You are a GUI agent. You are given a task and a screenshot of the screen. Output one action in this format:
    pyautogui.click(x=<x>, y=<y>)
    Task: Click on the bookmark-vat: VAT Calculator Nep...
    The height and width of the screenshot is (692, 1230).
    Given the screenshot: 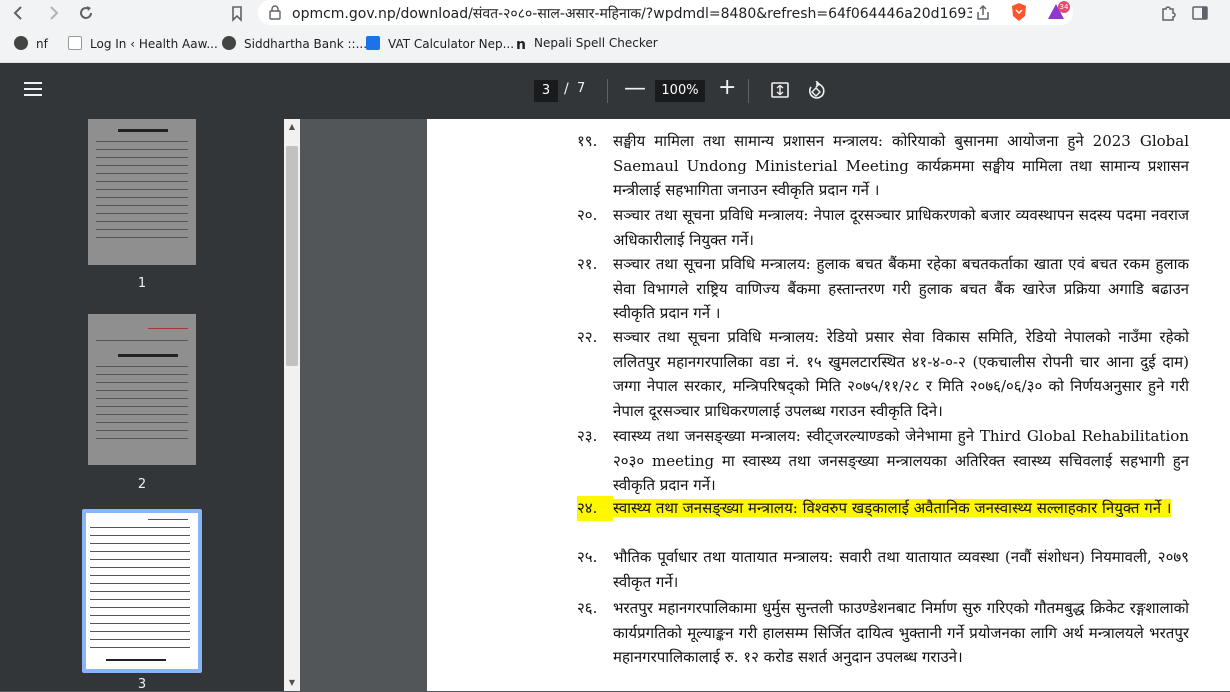 What is the action you would take?
    pyautogui.click(x=440, y=43)
    